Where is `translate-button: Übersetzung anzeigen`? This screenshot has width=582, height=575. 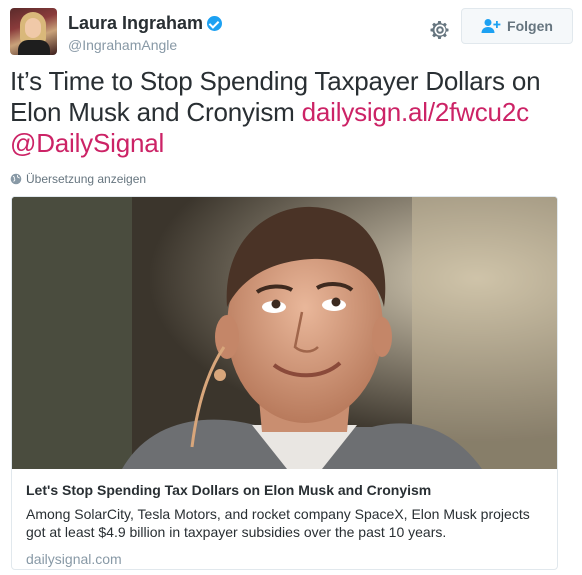 translate-button: Übersetzung anzeigen is located at coordinates (78, 179).